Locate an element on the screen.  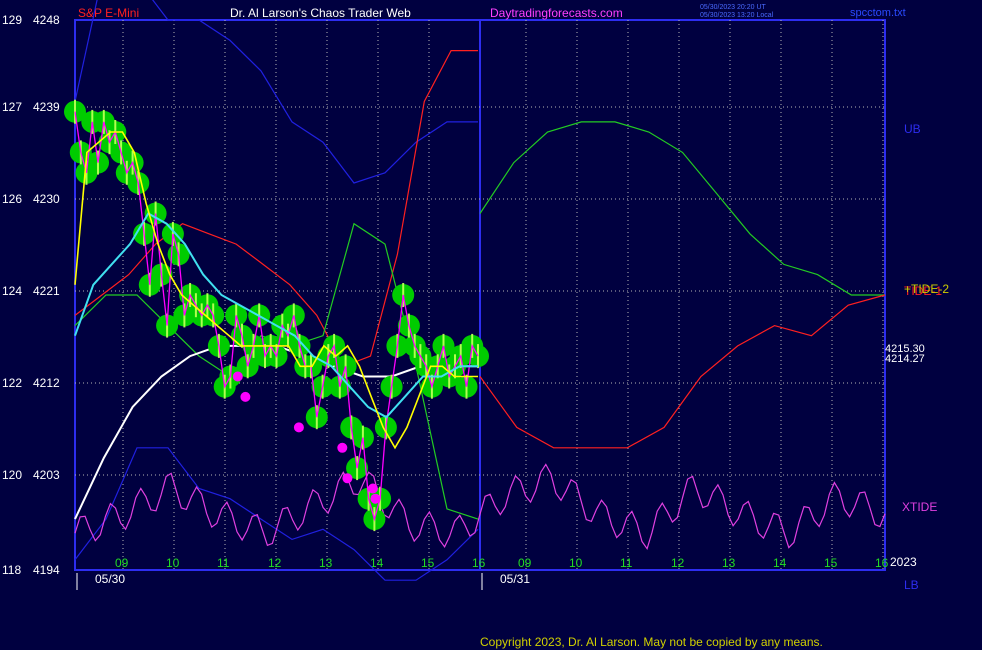
ub-label: UB is located at coordinates (912, 129).